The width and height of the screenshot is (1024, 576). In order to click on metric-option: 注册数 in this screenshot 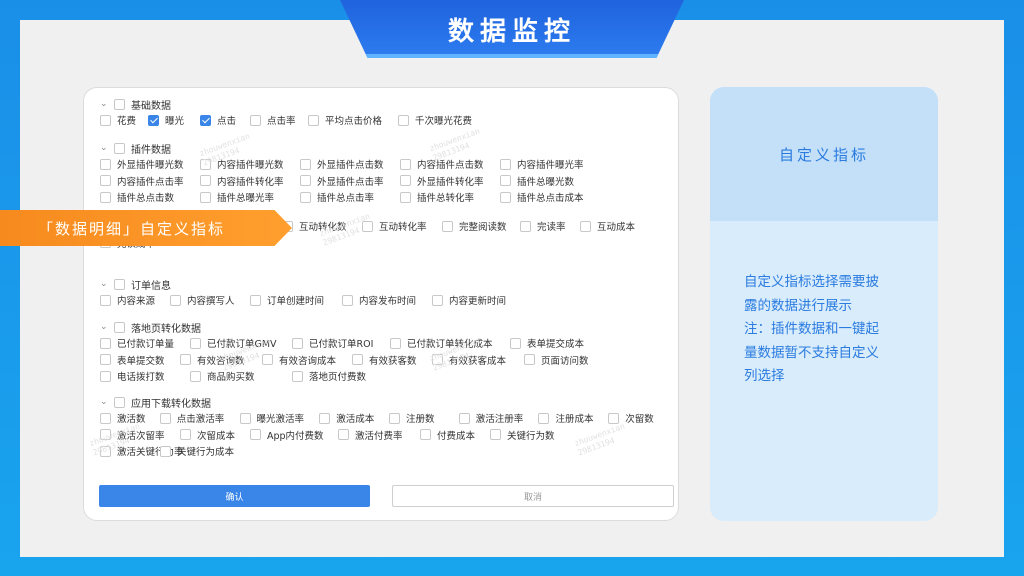, I will do `click(423, 418)`.